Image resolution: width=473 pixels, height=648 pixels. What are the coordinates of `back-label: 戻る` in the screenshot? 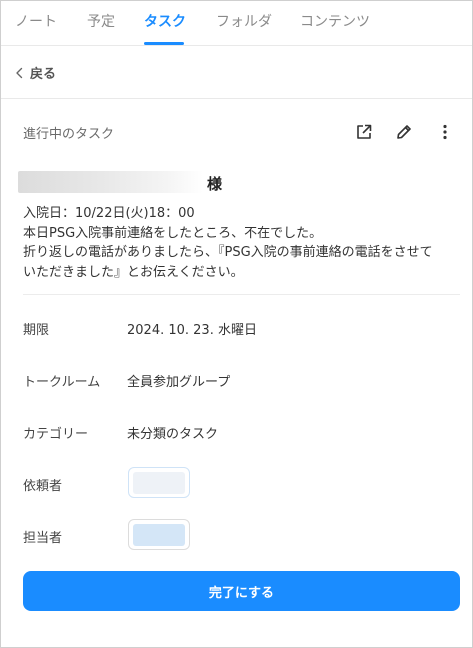 It's located at (43, 74).